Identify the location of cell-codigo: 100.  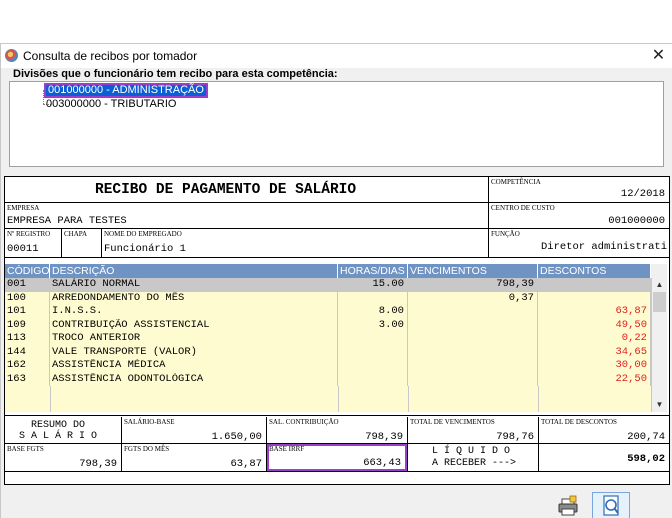
(27, 298).